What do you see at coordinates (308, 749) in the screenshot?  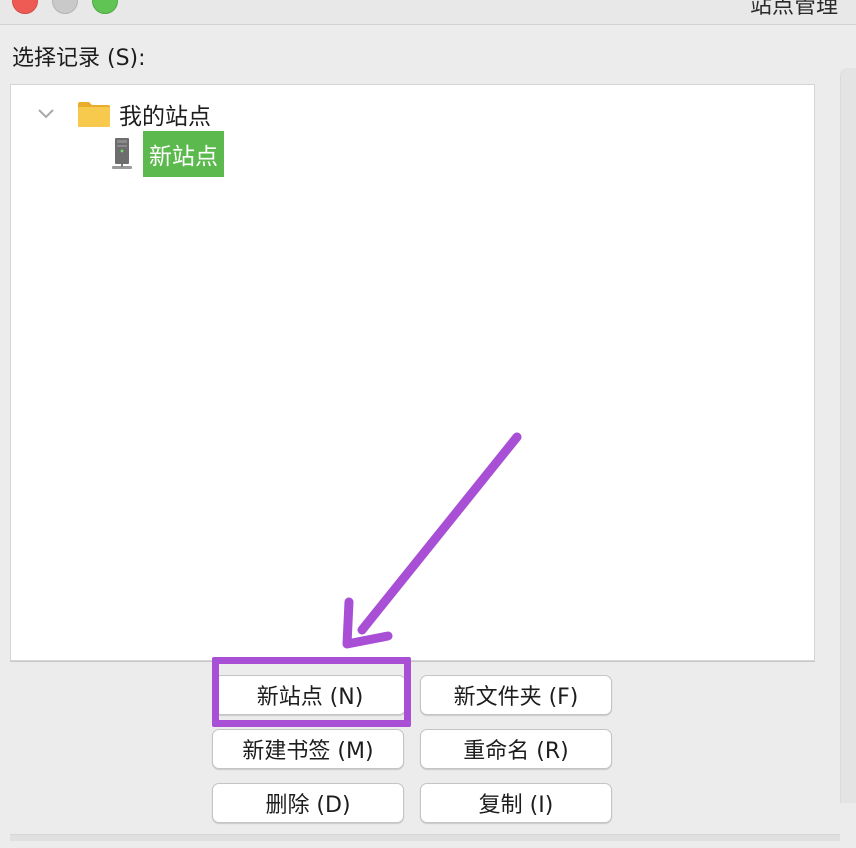 I see `new-bookmark-button: 新建书签 (M)` at bounding box center [308, 749].